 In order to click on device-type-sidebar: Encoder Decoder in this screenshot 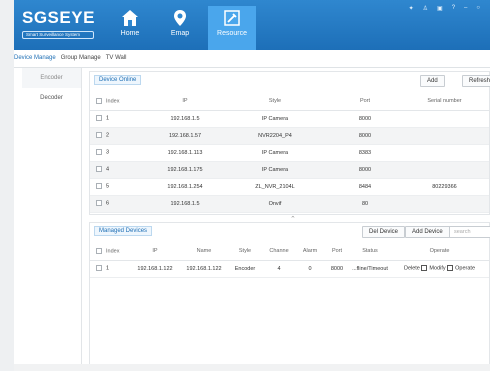, I will do `click(52, 216)`.